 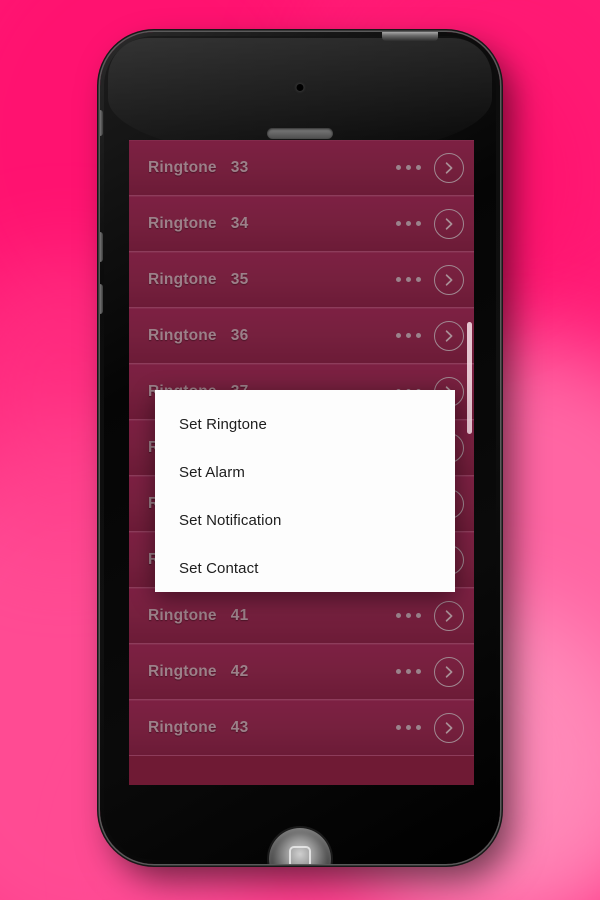 What do you see at coordinates (305, 568) in the screenshot?
I see `dialog-item-set-contact: Set Contact` at bounding box center [305, 568].